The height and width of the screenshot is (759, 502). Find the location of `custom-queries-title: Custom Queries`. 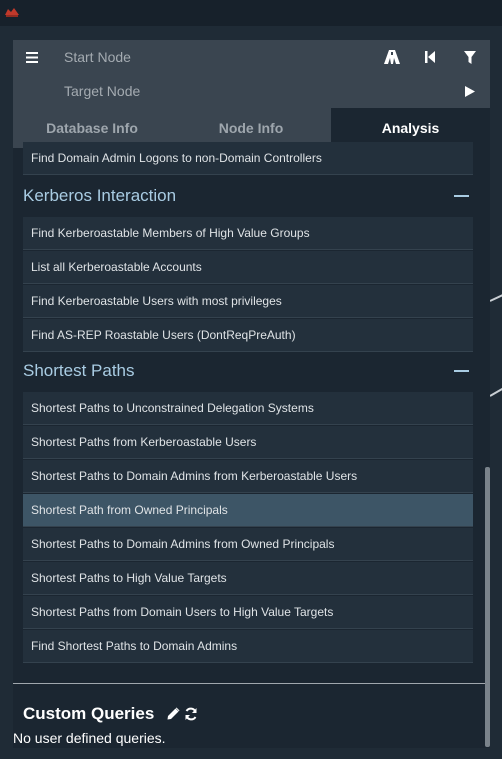

custom-queries-title: Custom Queries is located at coordinates (89, 713).